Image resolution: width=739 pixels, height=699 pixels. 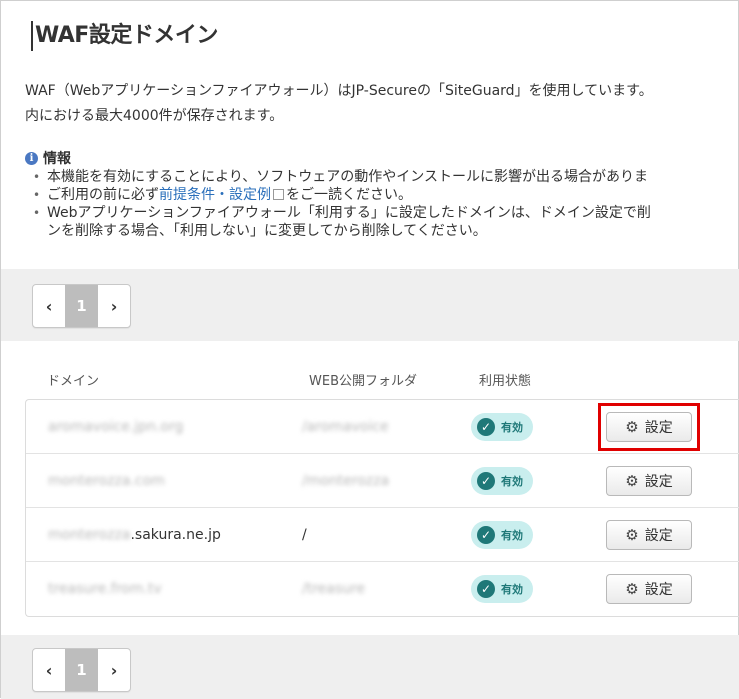 I want to click on folder-cell: /, so click(x=304, y=535).